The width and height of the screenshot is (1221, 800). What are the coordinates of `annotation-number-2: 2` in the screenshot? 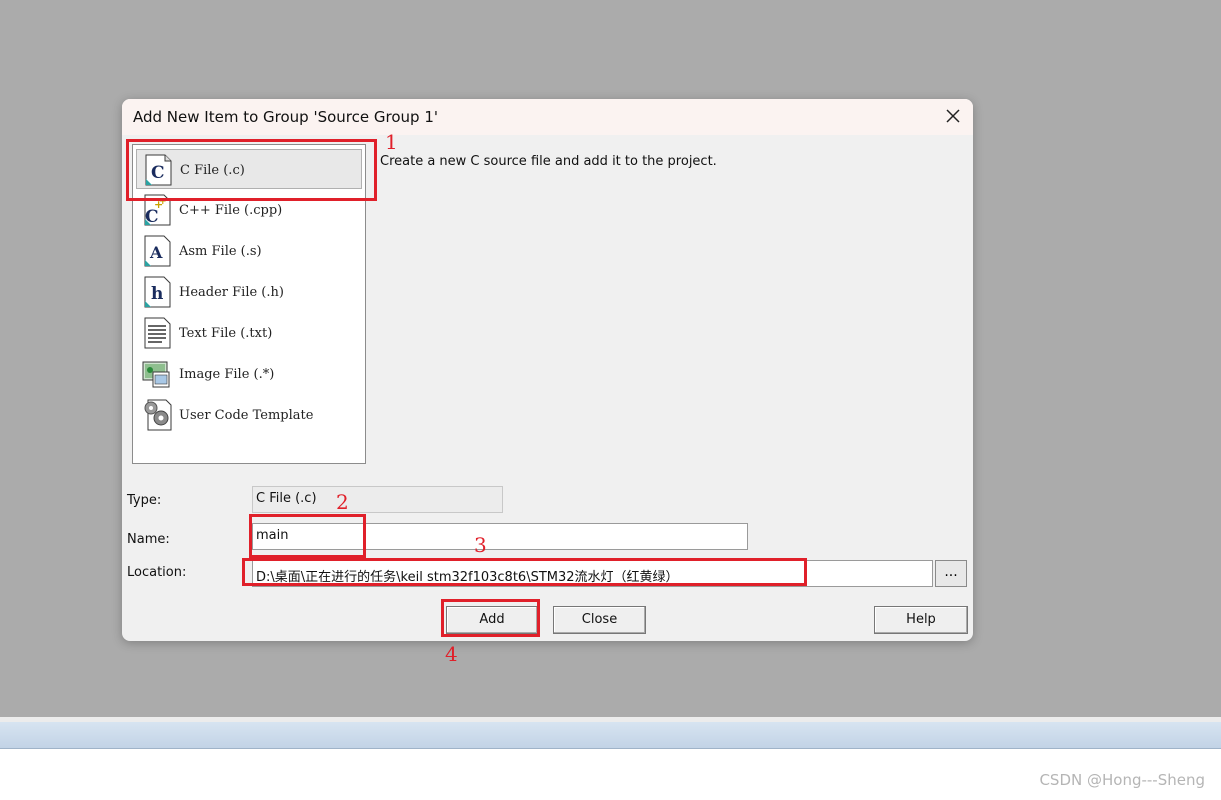 It's located at (342, 502).